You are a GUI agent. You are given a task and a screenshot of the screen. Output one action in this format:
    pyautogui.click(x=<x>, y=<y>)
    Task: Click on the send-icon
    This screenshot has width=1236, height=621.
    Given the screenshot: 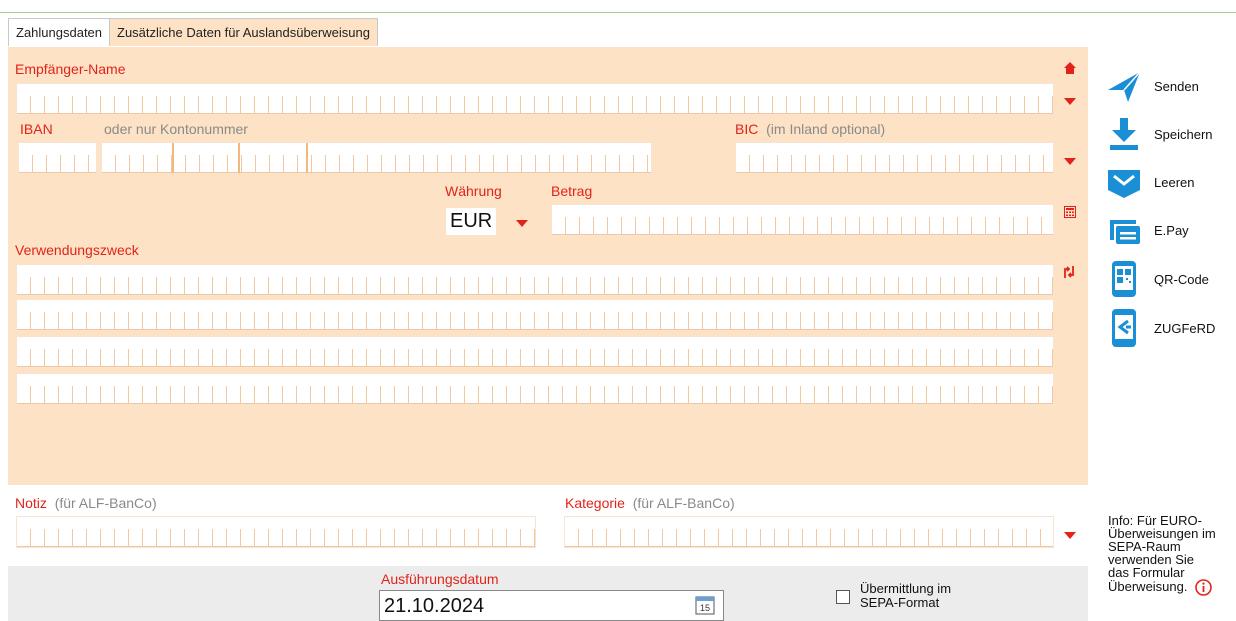 What is the action you would take?
    pyautogui.click(x=1124, y=86)
    